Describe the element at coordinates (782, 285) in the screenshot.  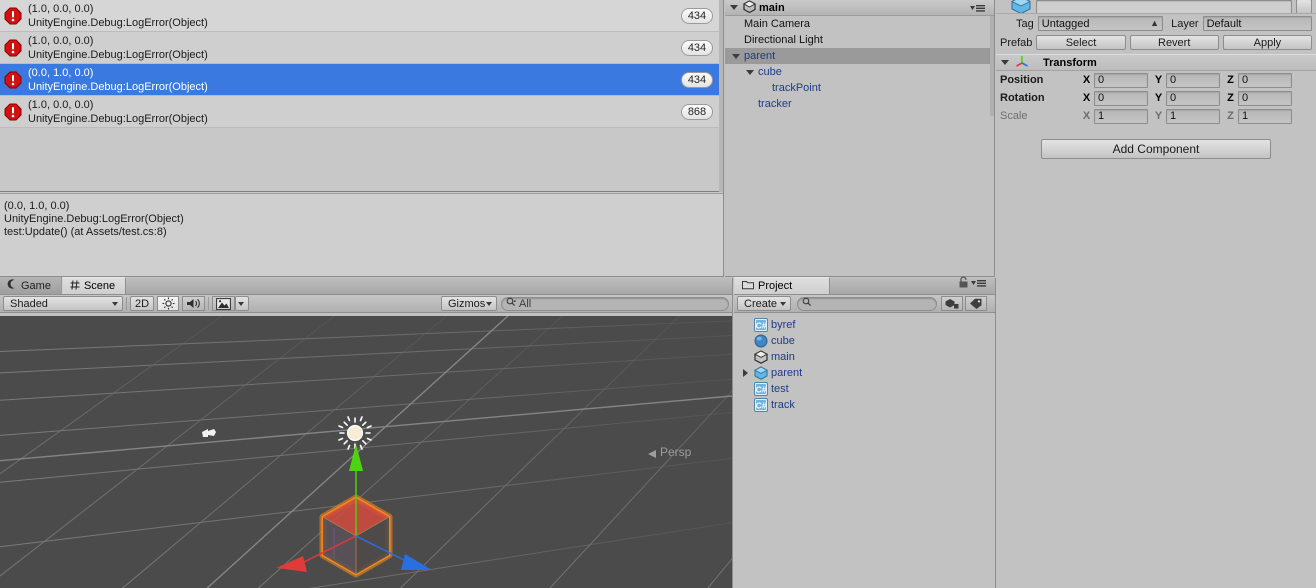
I see `tab-project: Project` at that location.